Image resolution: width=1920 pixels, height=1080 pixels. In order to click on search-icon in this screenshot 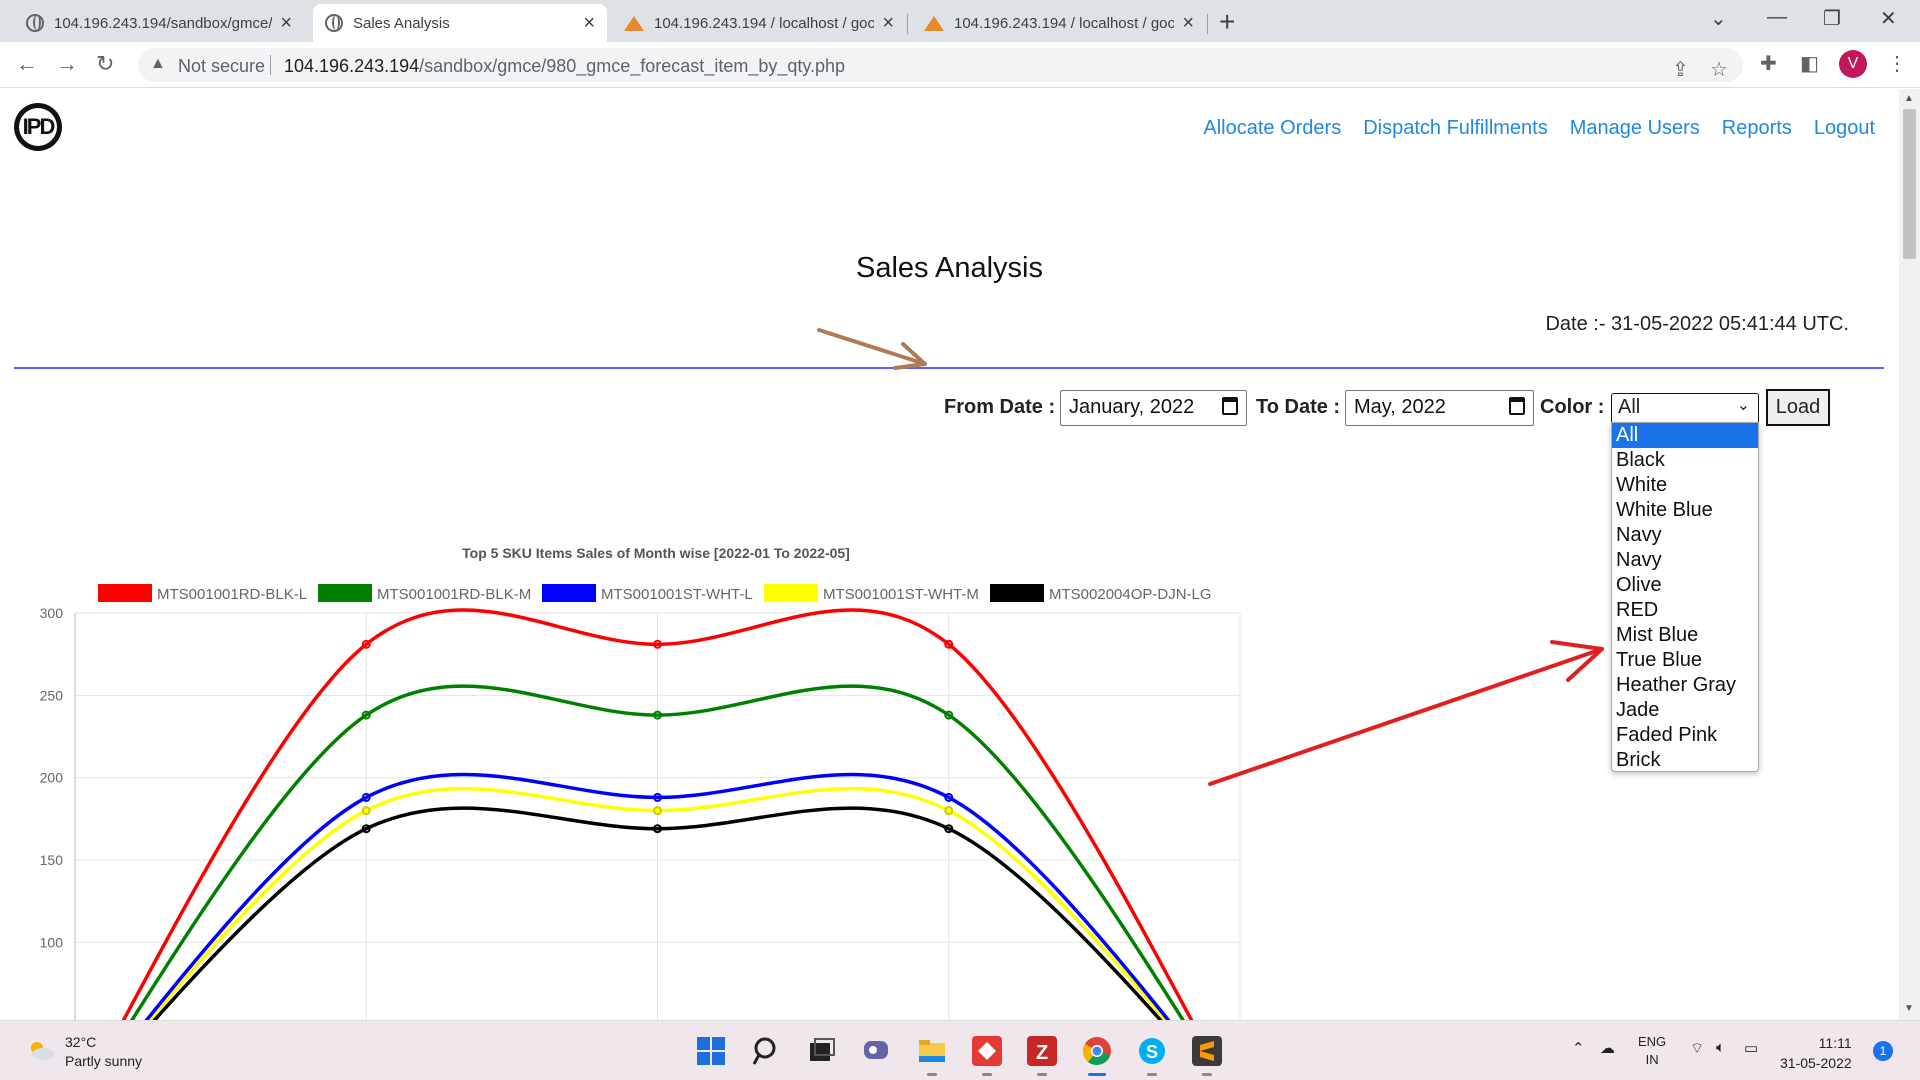, I will do `click(767, 1051)`.